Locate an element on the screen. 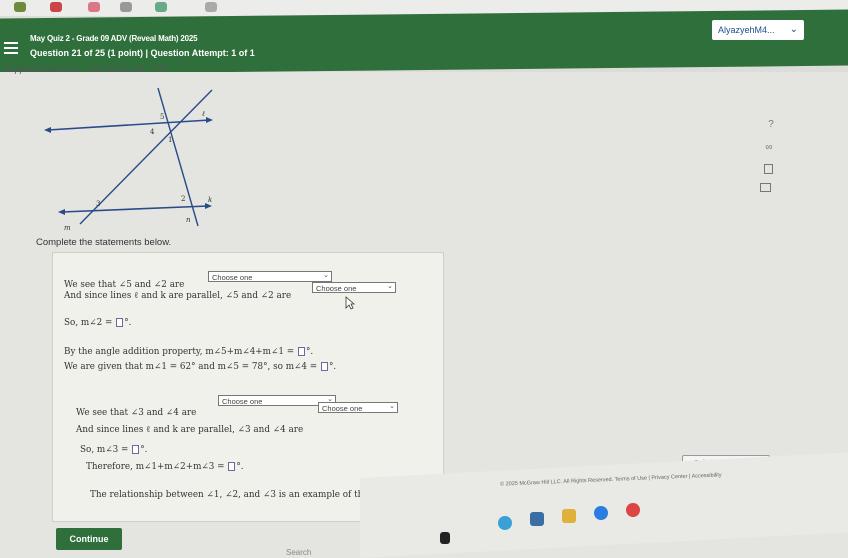  infinity-icon: ∞ is located at coordinates (769, 148).